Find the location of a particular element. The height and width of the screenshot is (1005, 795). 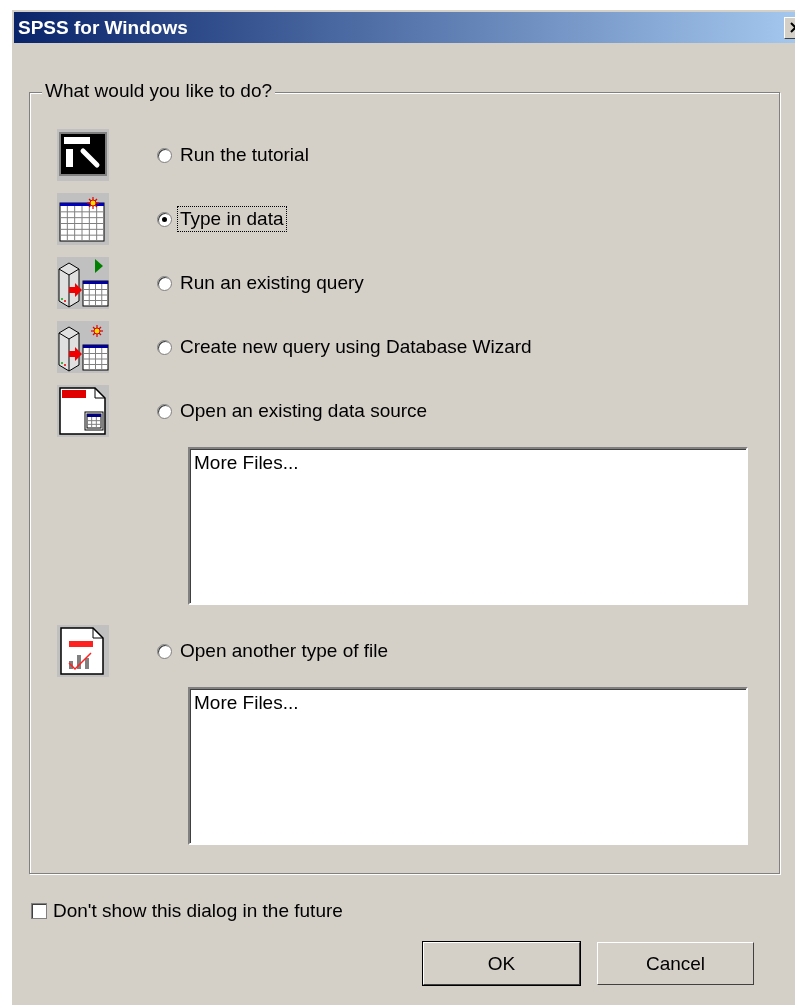

lesson-board-icon is located at coordinates (83, 155).